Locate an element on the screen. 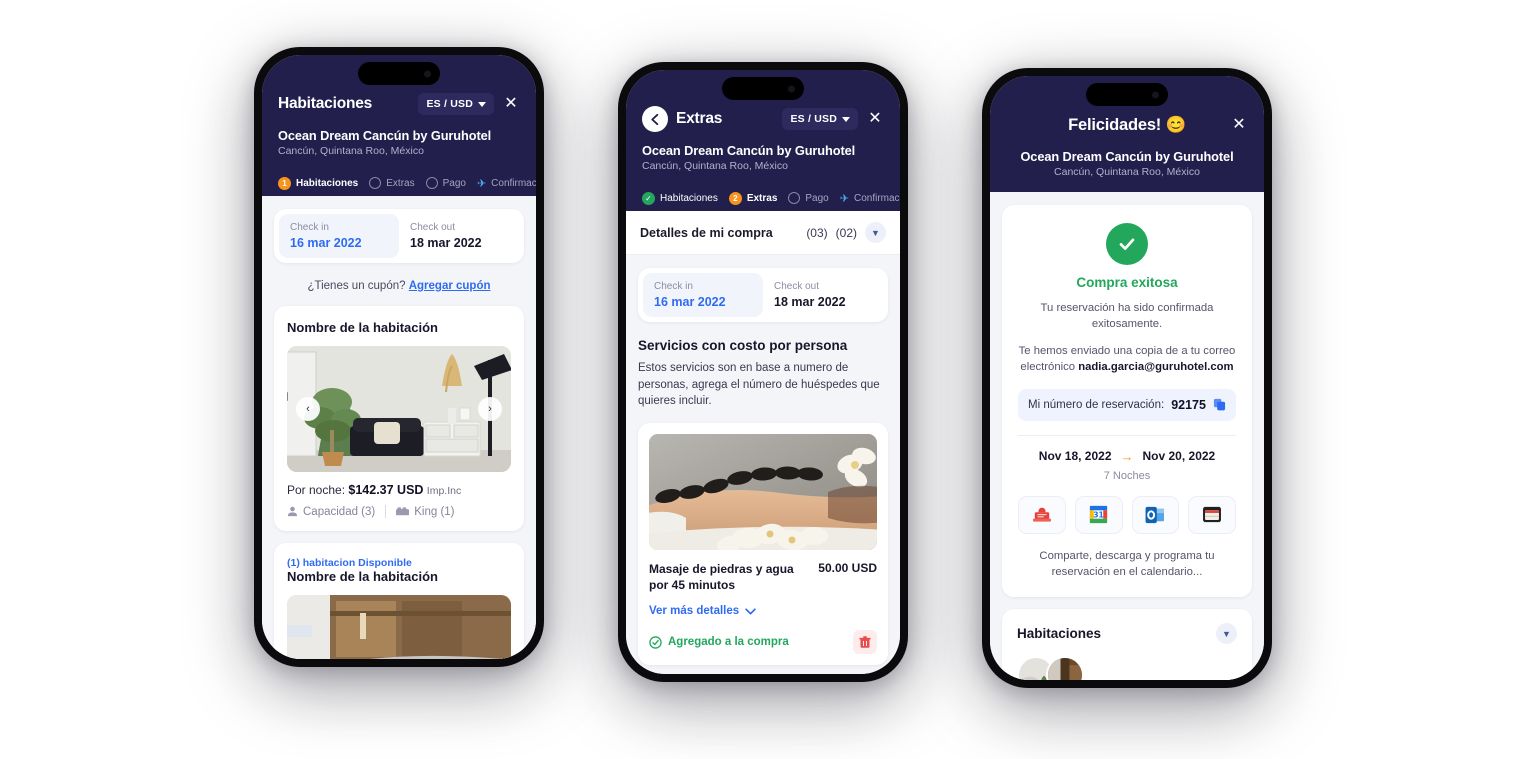  arrow-right-icon: → is located at coordinates (1127, 456).